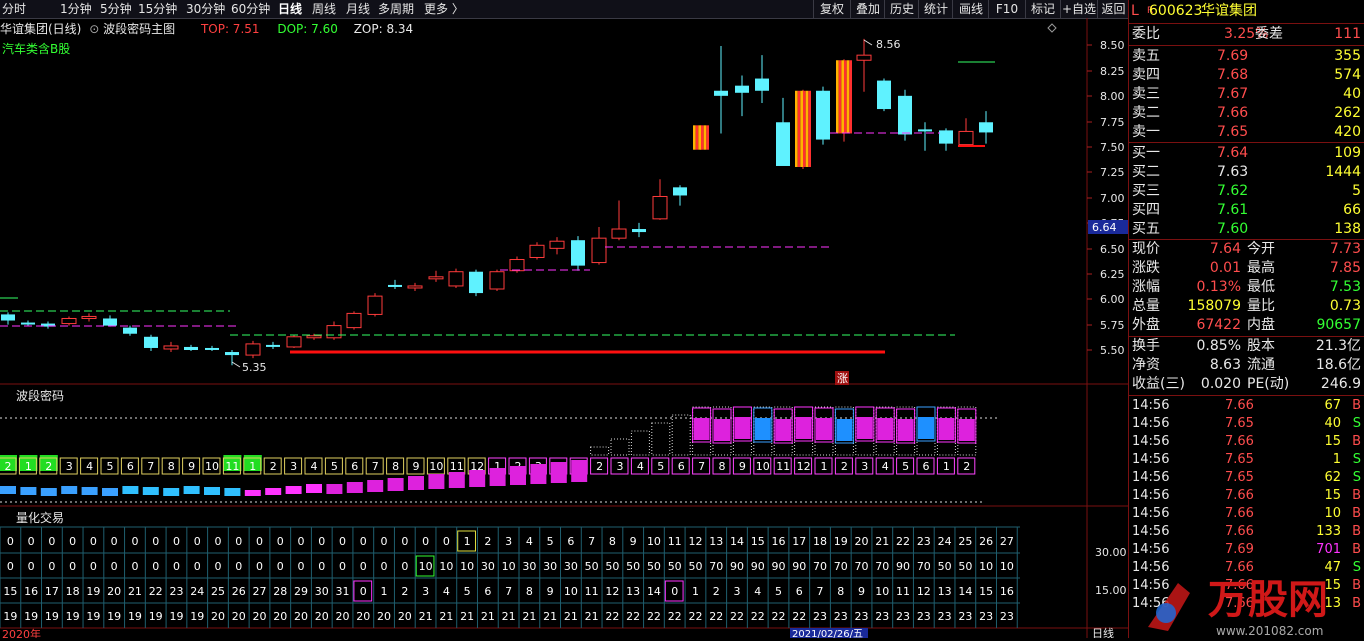  I want to click on tick-volume: 133, so click(1328, 531).